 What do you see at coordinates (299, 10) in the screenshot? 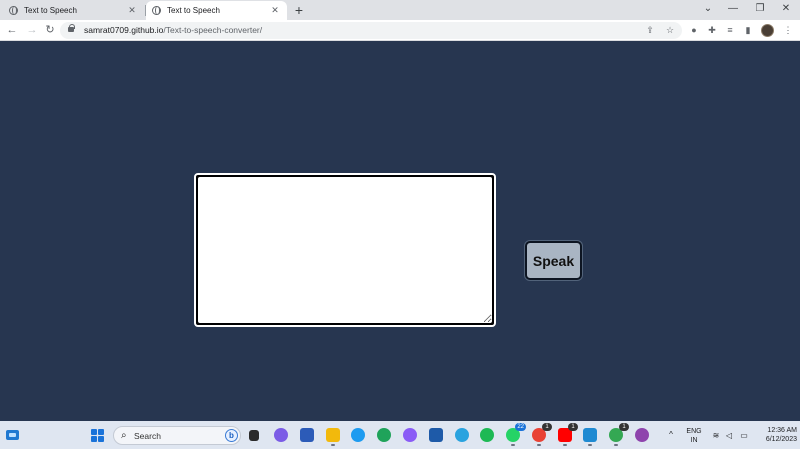
I see `new-tab-button: +` at bounding box center [299, 10].